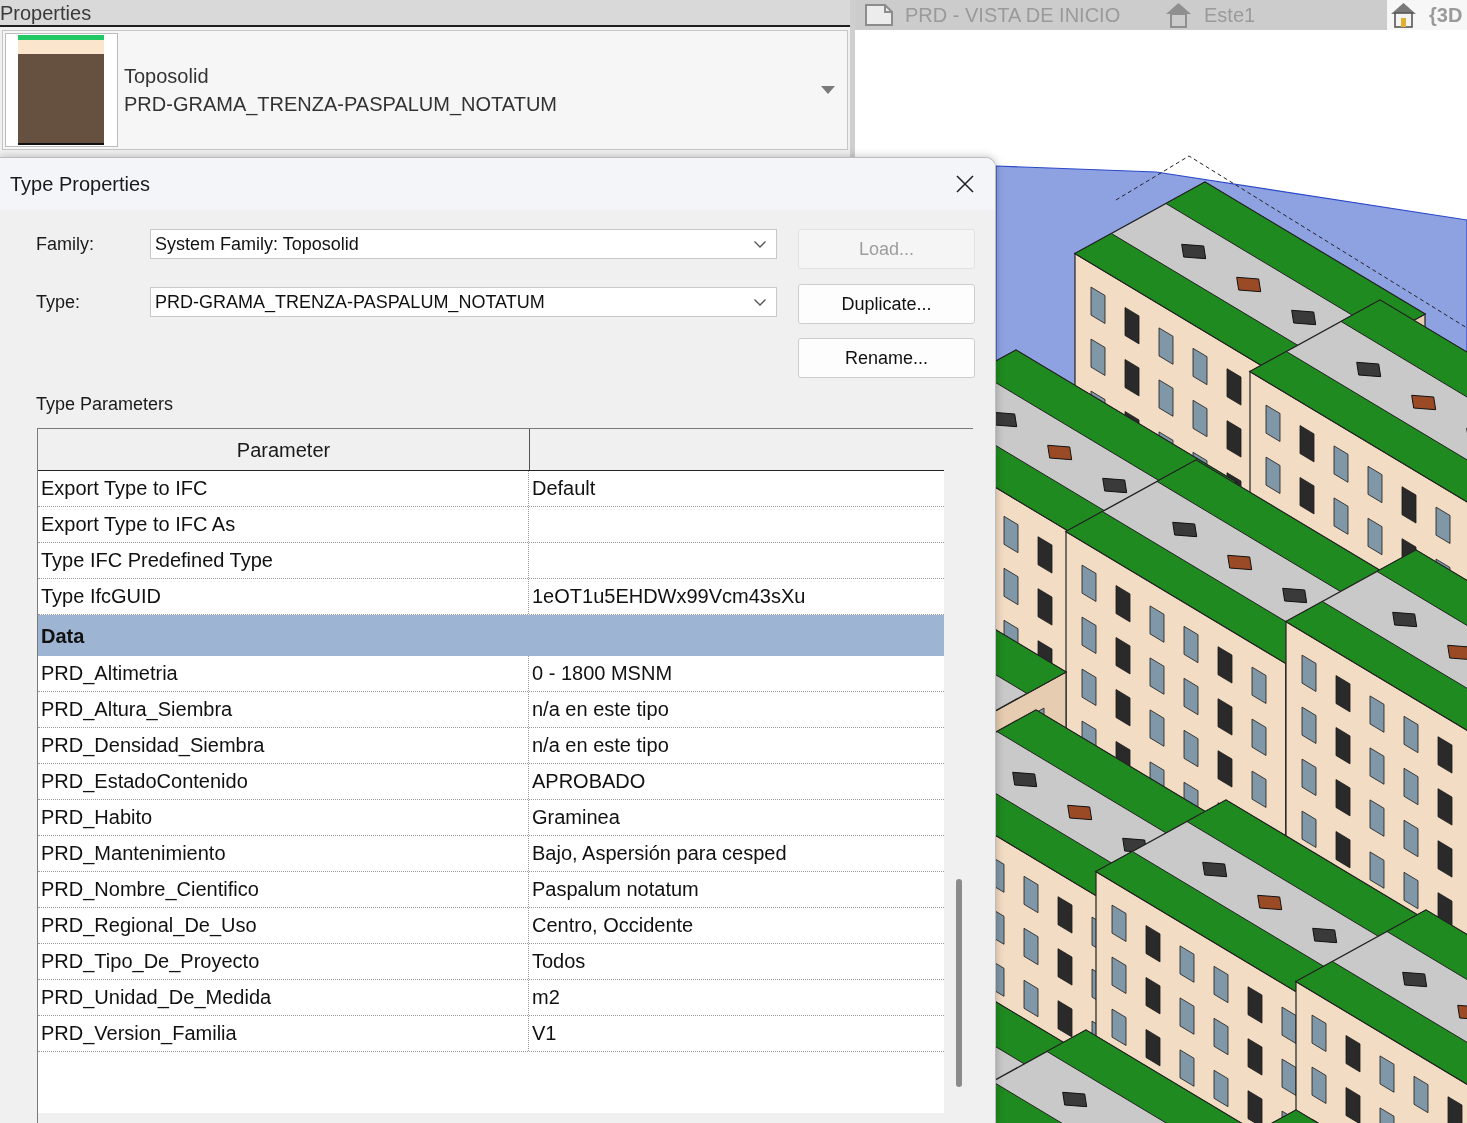 This screenshot has width=1467, height=1123. I want to click on table-cell-text: Paspalum notatum, so click(615, 889).